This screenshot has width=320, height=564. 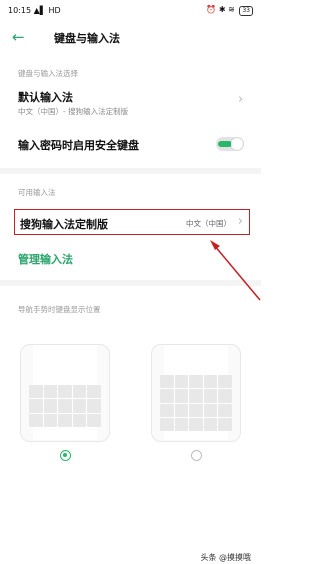 I want to click on arrow-line, so click(x=237, y=272).